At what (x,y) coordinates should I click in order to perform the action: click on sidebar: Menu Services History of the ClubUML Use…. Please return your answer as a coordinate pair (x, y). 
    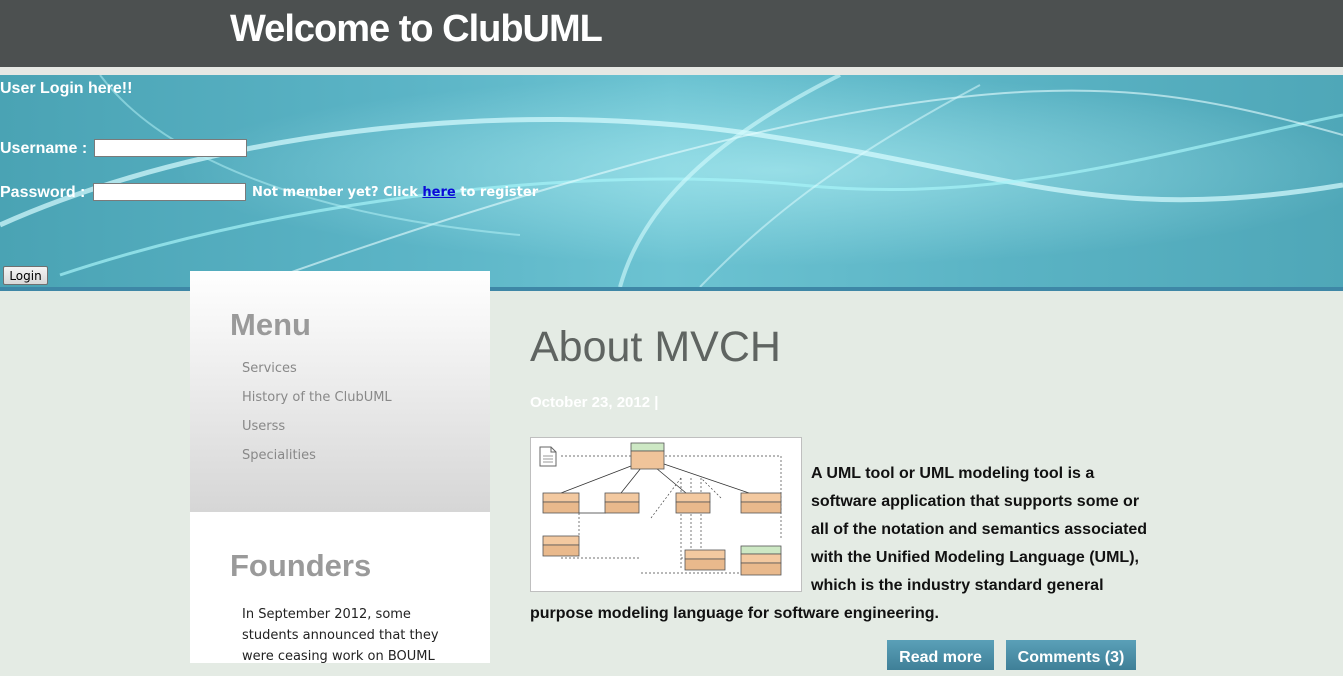
    Looking at the image, I should click on (340, 467).